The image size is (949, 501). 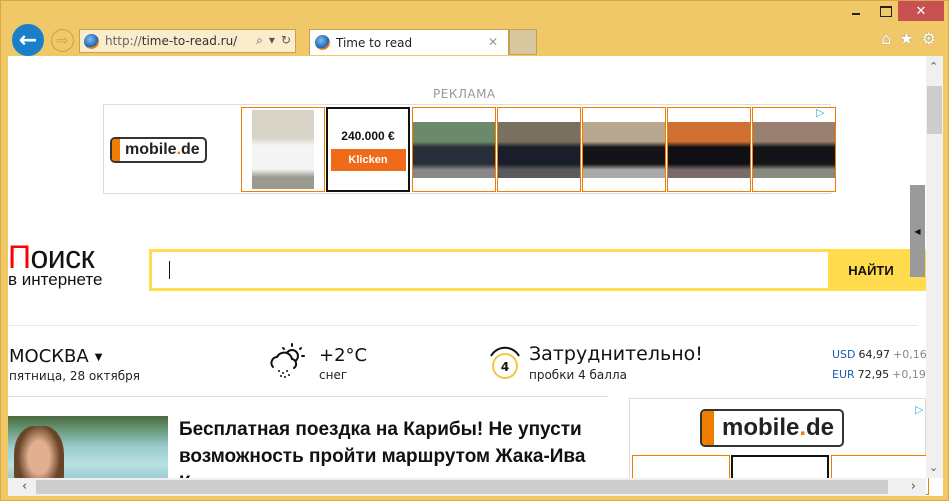 I want to click on currency-rates: USD 64,97 +0,16 EUR 72,95 +0,19, so click(x=879, y=365).